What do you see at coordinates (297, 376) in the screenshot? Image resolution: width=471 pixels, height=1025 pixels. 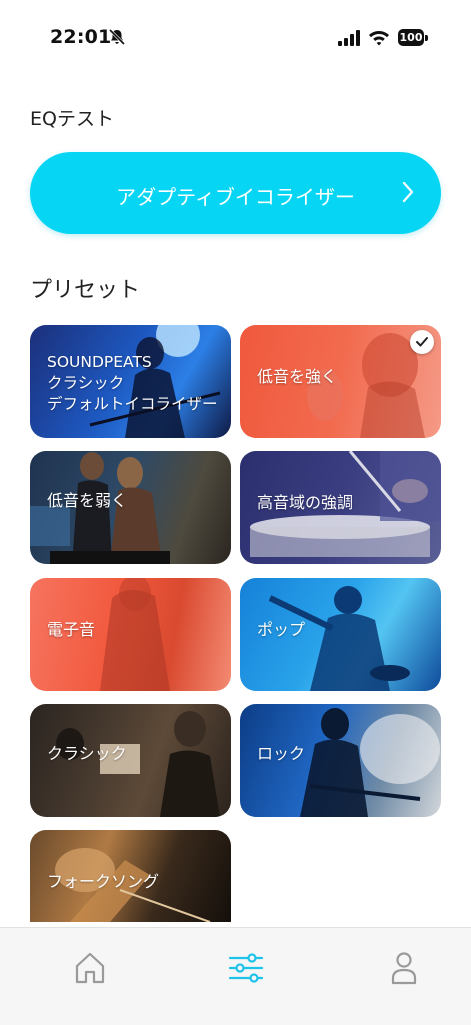 I see `preset-label: 低音を強く` at bounding box center [297, 376].